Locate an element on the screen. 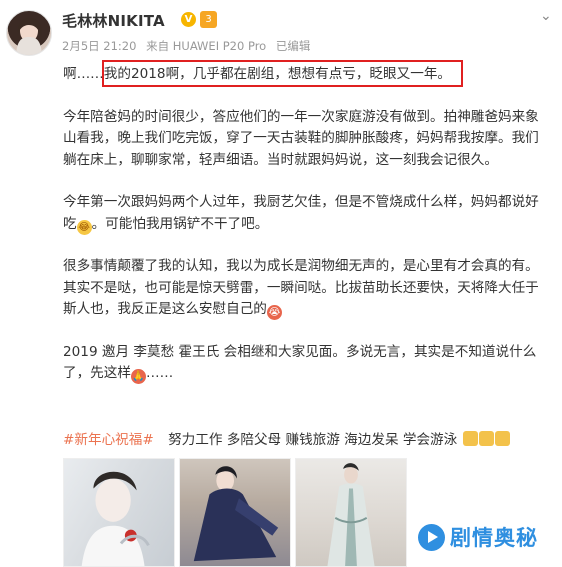  paragraph-line: 很多事情颠覆了我的认知，我以为成长是润物细无声的，是心里有才会真的有。 is located at coordinates (301, 266).